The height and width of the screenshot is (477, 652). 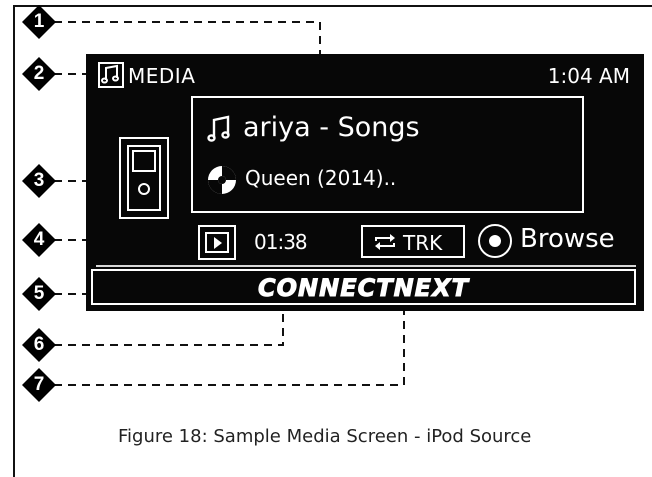 I want to click on connectnext-logo: CONNECTNEXT, so click(x=363, y=288).